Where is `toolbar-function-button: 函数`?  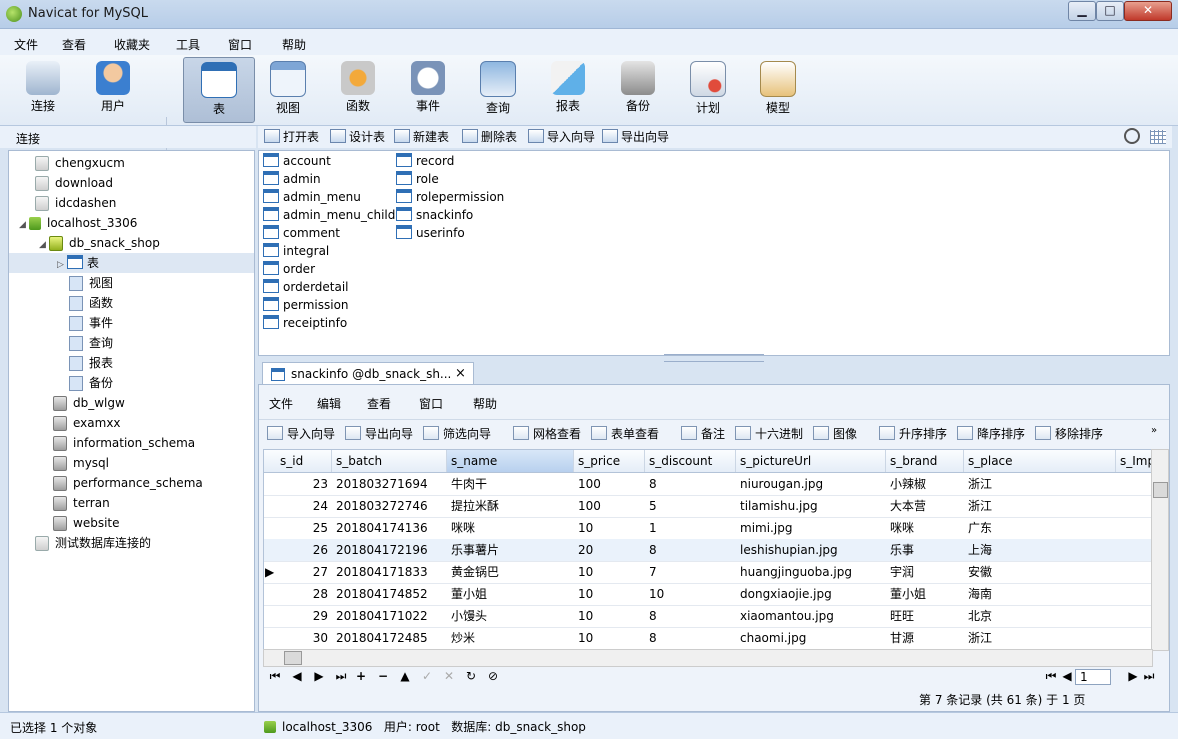 toolbar-function-button: 函数 is located at coordinates (358, 89).